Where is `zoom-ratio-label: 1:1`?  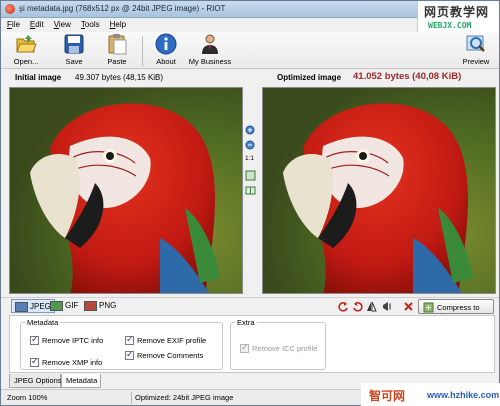 zoom-ratio-label: 1:1 is located at coordinates (250, 160).